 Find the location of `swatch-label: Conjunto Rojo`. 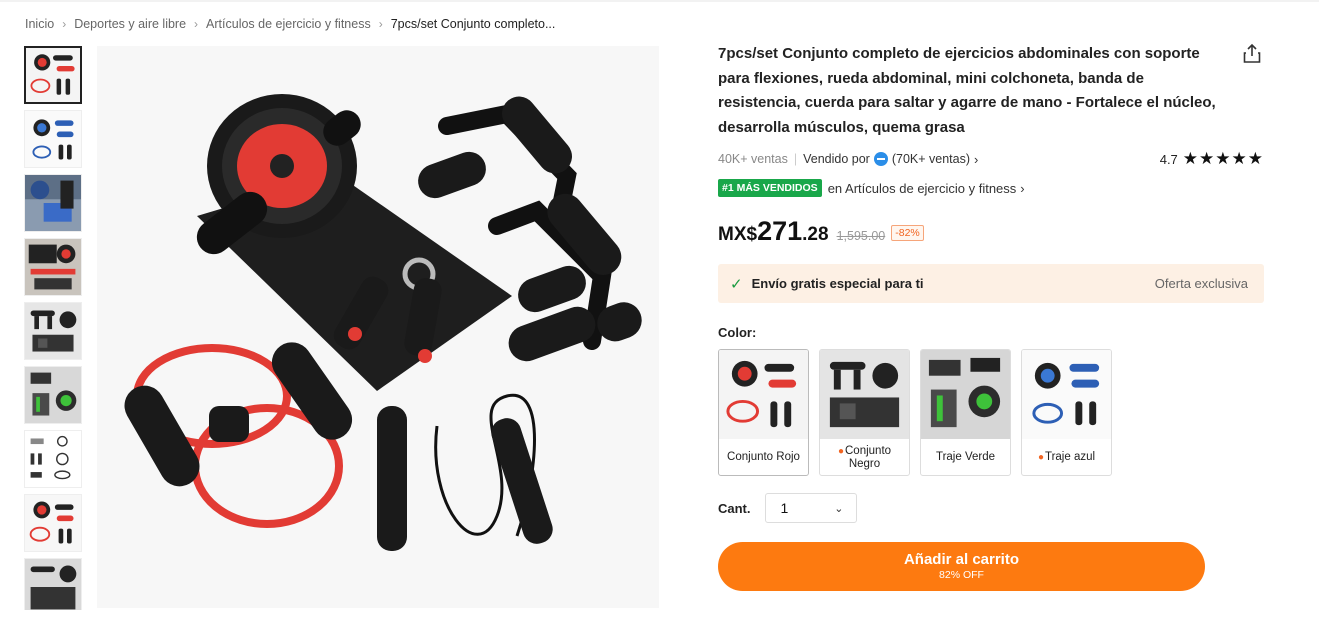

swatch-label: Conjunto Rojo is located at coordinates (763, 457).